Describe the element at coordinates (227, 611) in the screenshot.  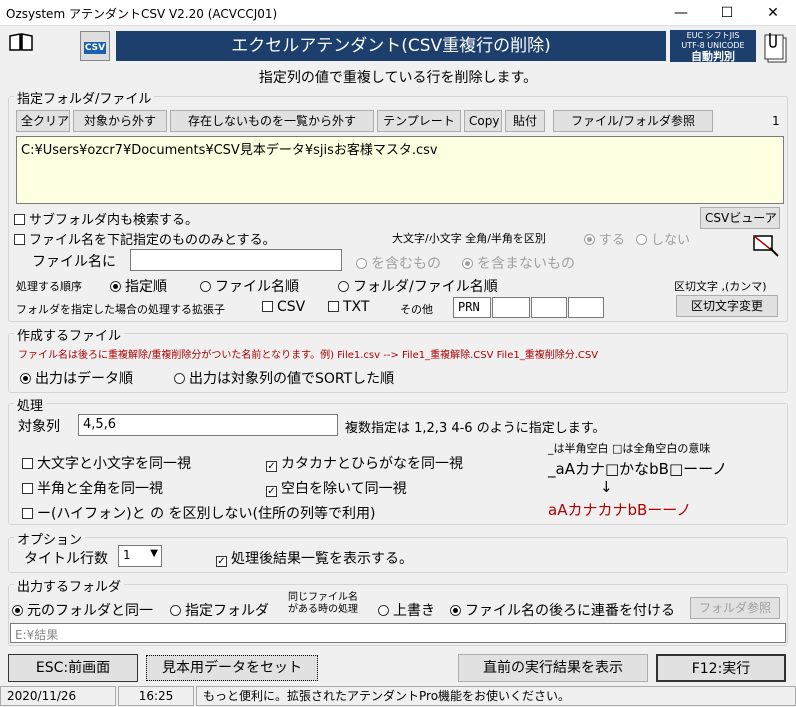
I see `specified-folder-label: 指定フォルダ` at that location.